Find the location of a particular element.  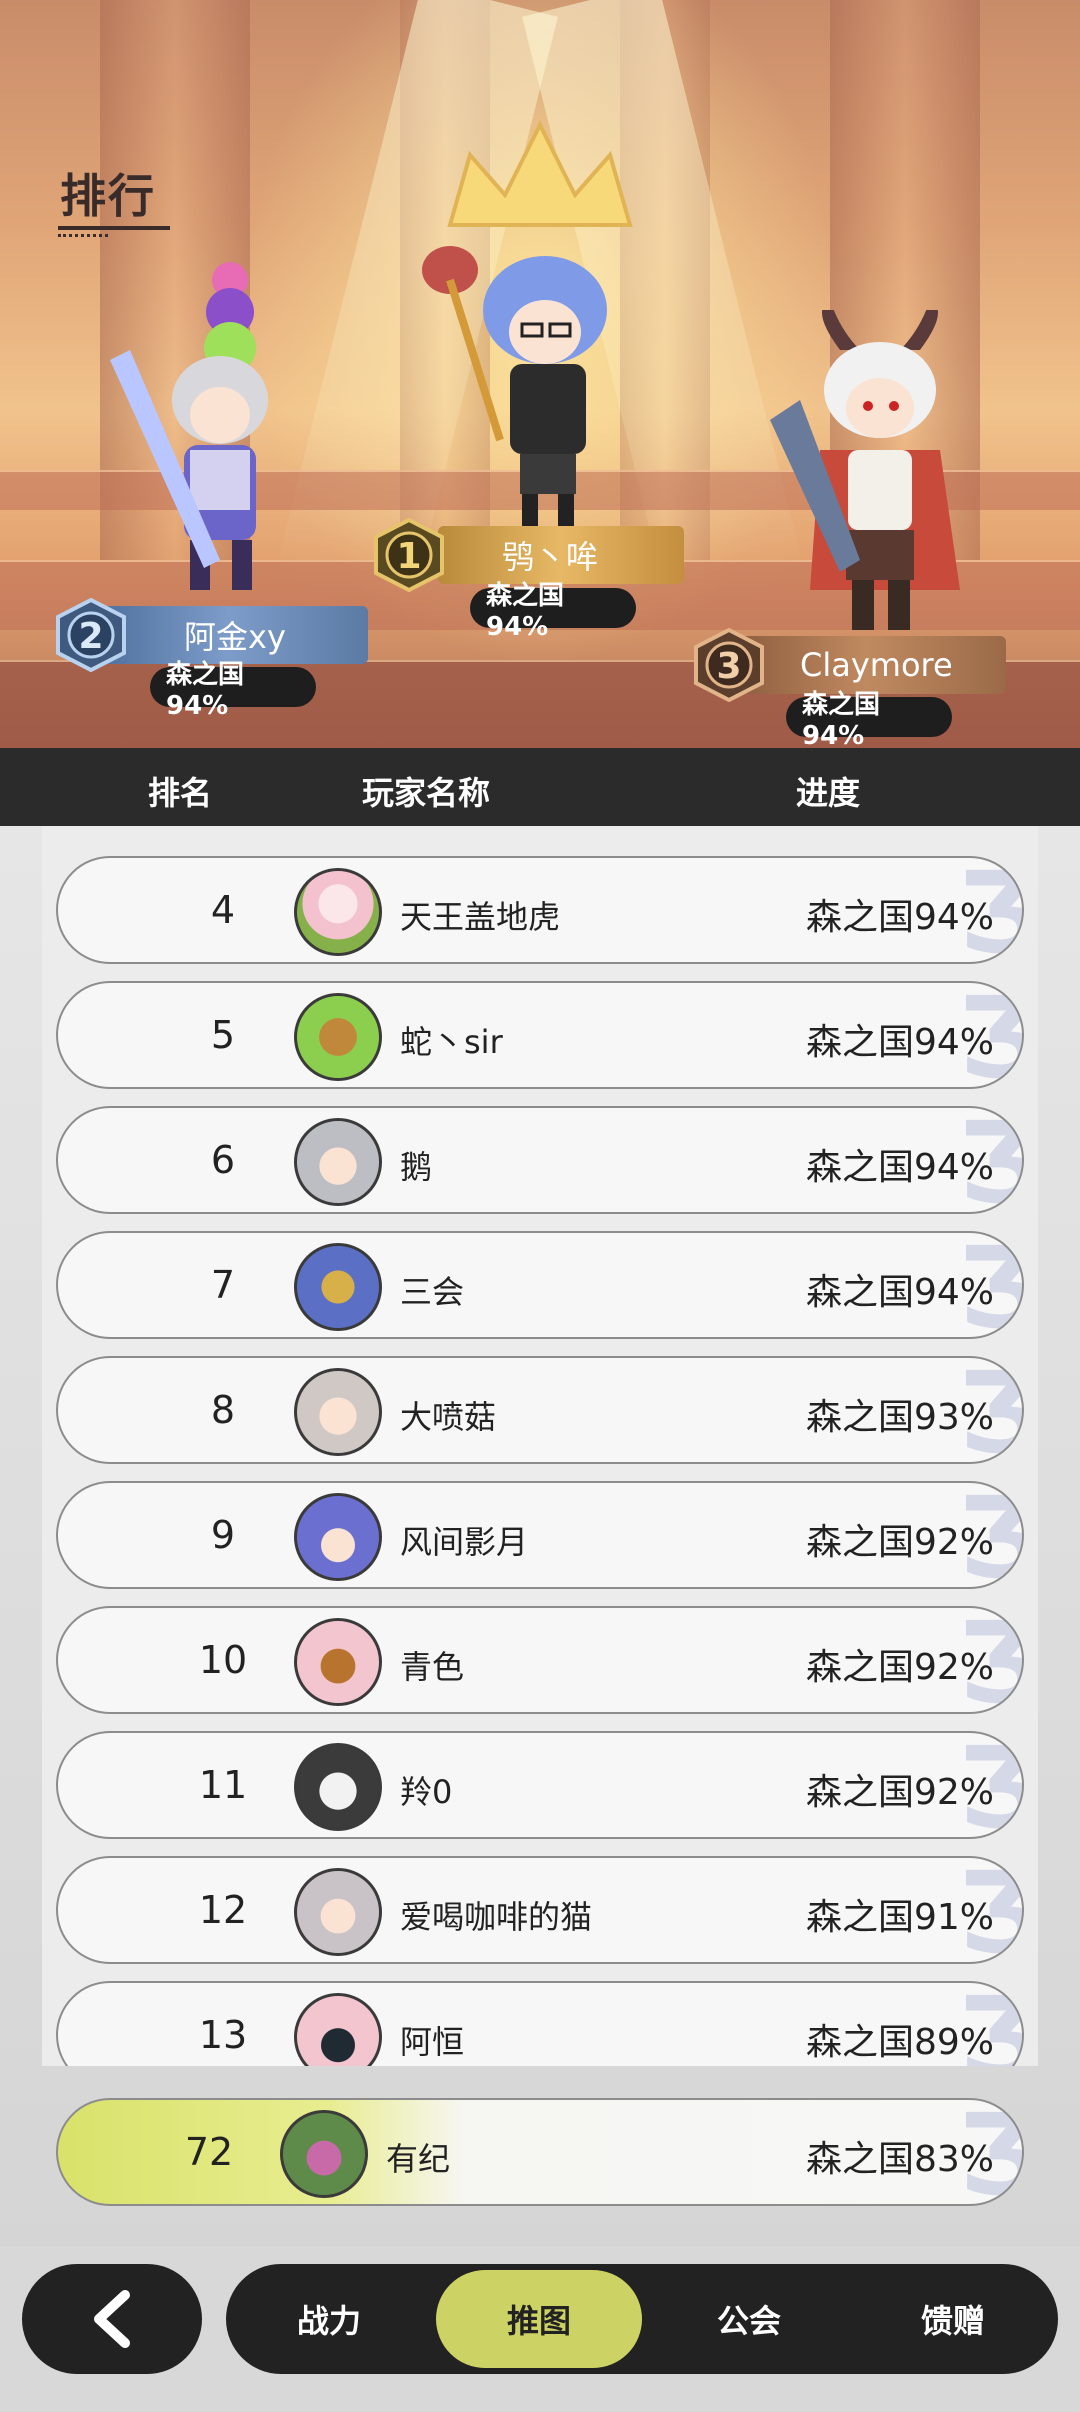

column-rank-label: 排名 is located at coordinates (180, 793).